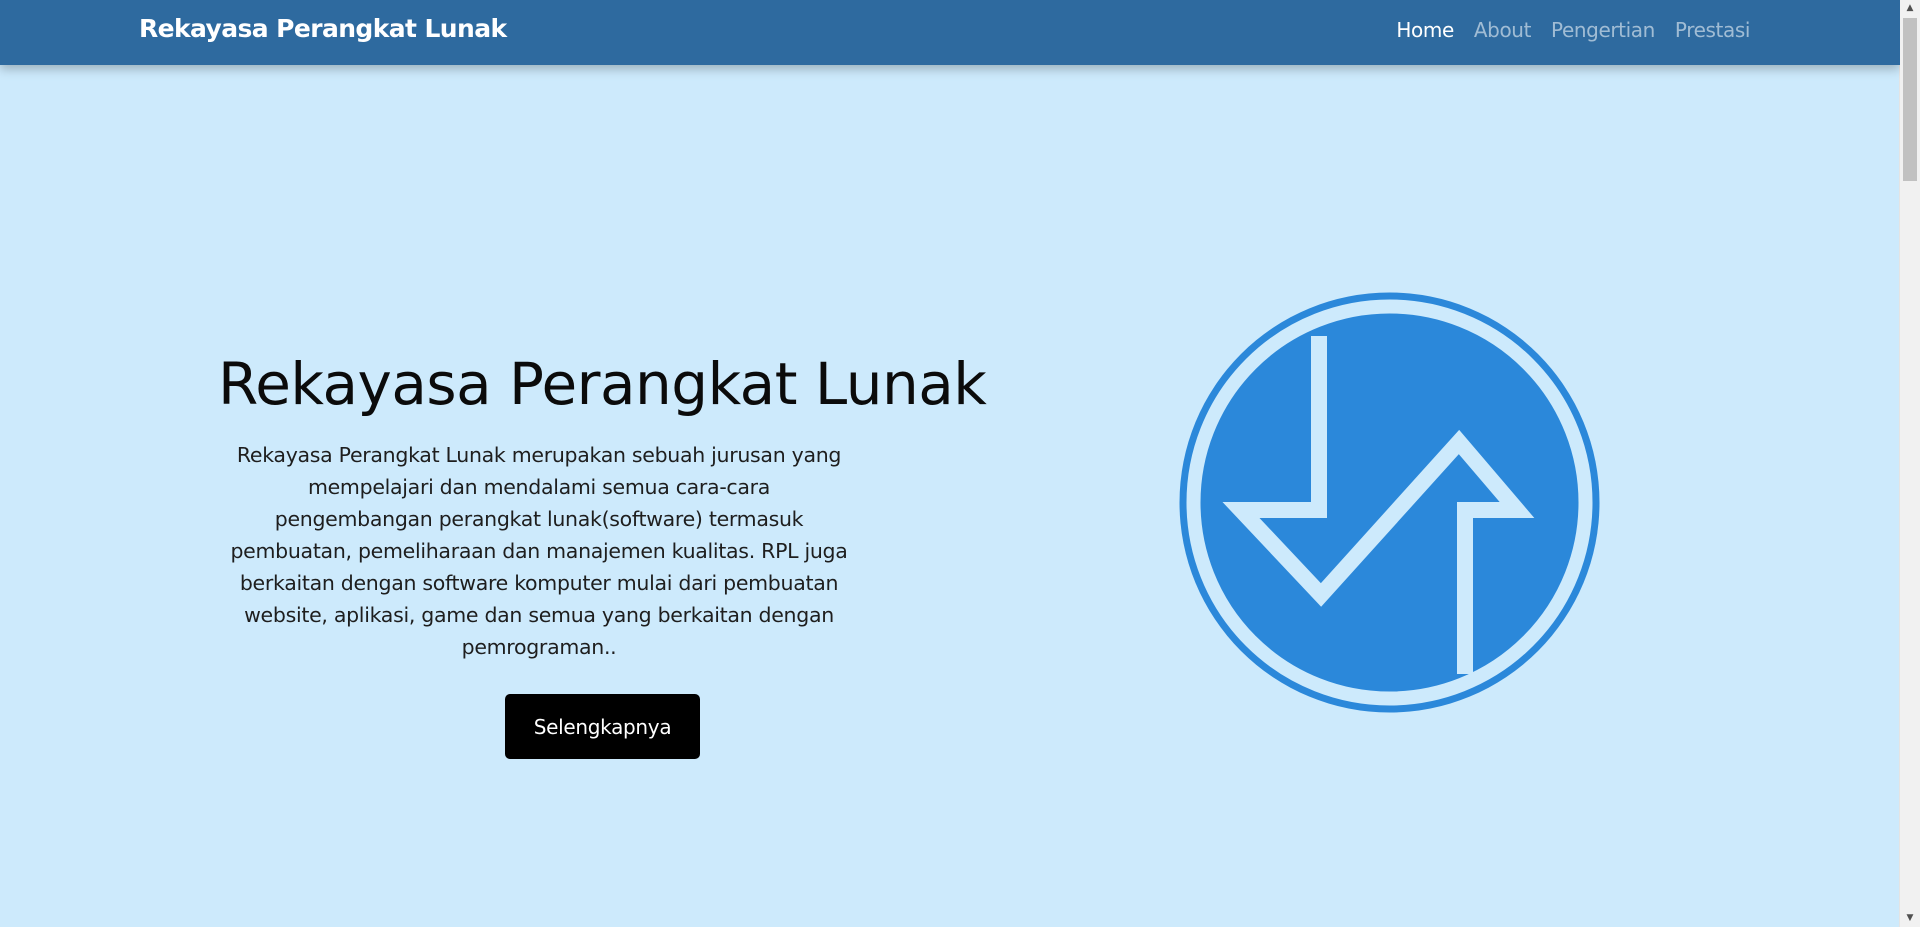  What do you see at coordinates (602, 726) in the screenshot?
I see `selengkapnya-button: Selengkapnya` at bounding box center [602, 726].